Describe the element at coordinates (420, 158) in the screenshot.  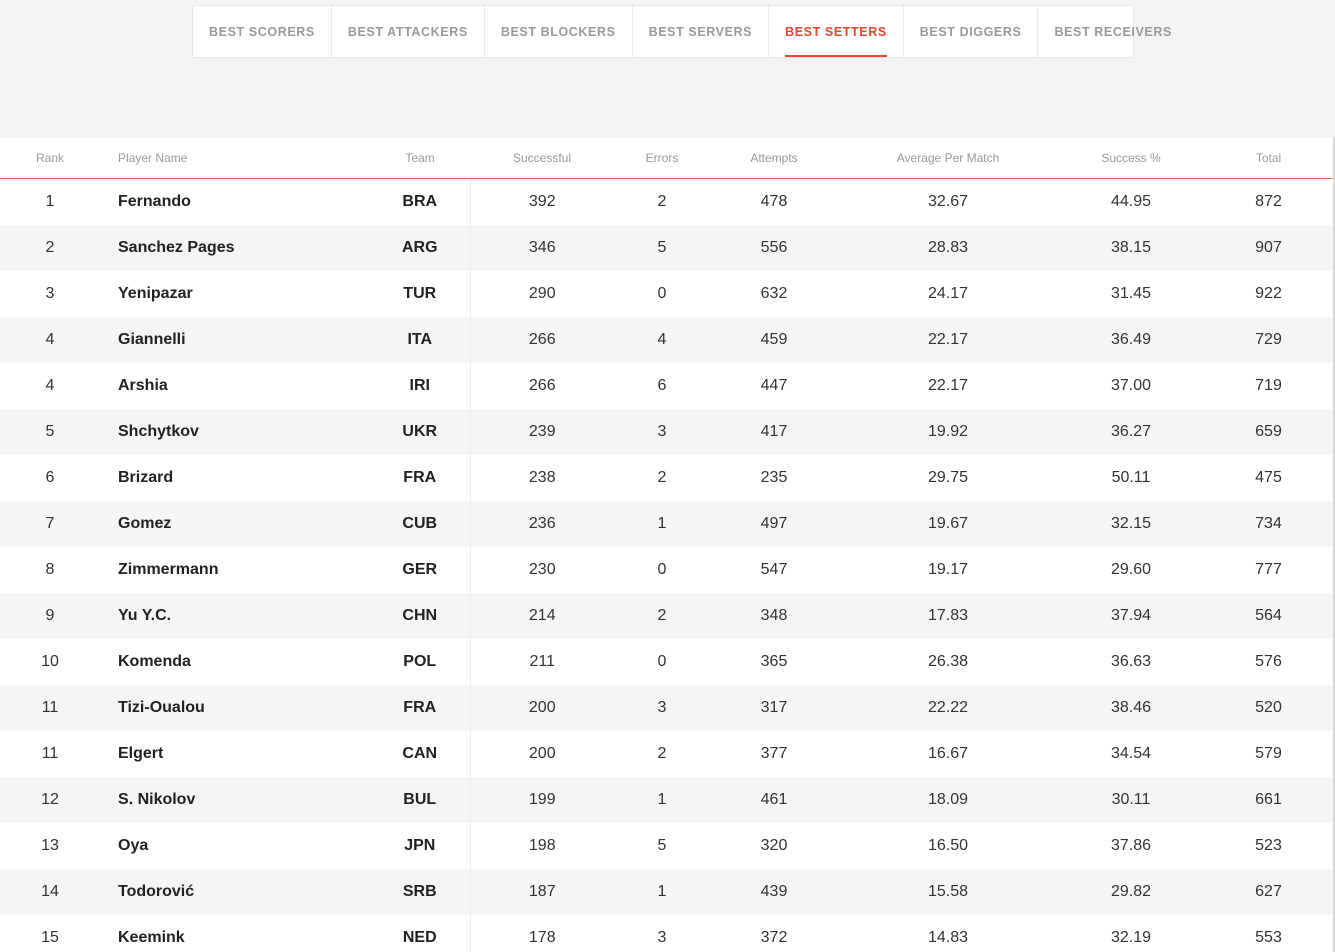
I see `column-header-team: Team` at that location.